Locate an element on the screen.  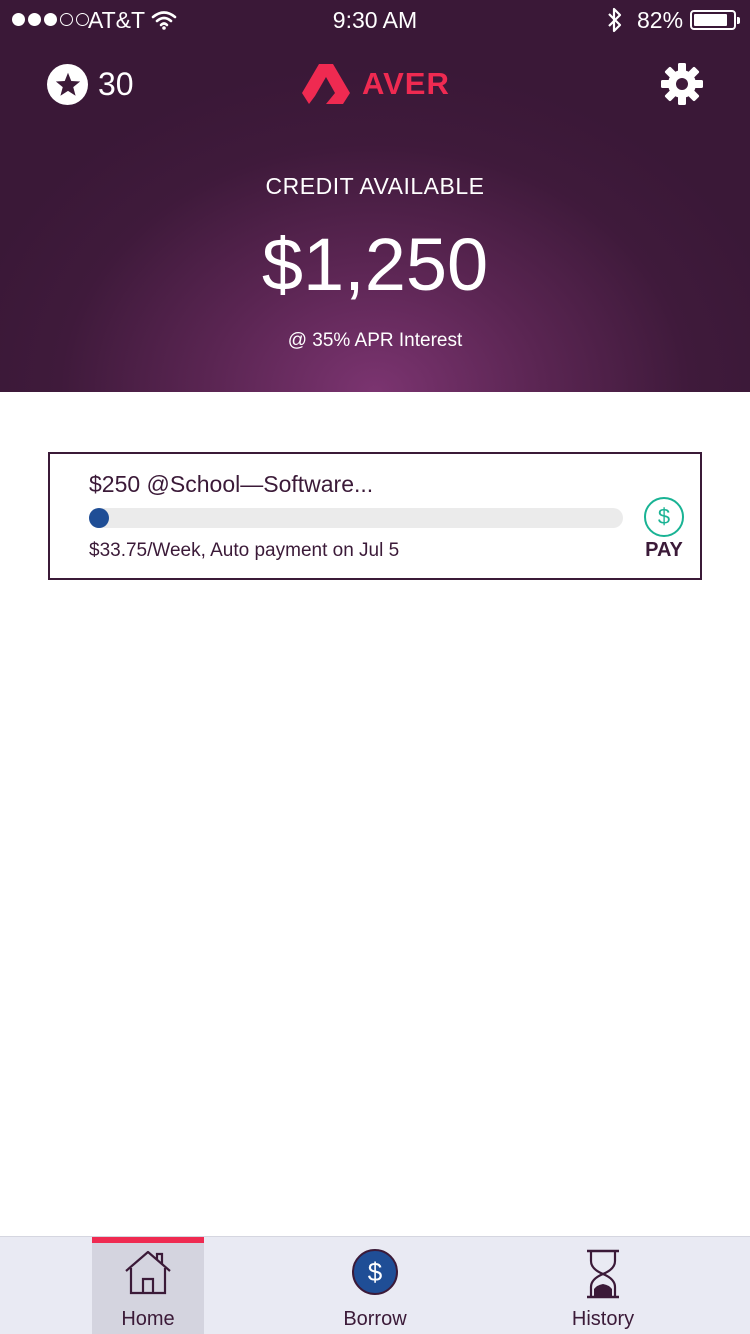
aver-logo: AVER is located at coordinates (376, 84).